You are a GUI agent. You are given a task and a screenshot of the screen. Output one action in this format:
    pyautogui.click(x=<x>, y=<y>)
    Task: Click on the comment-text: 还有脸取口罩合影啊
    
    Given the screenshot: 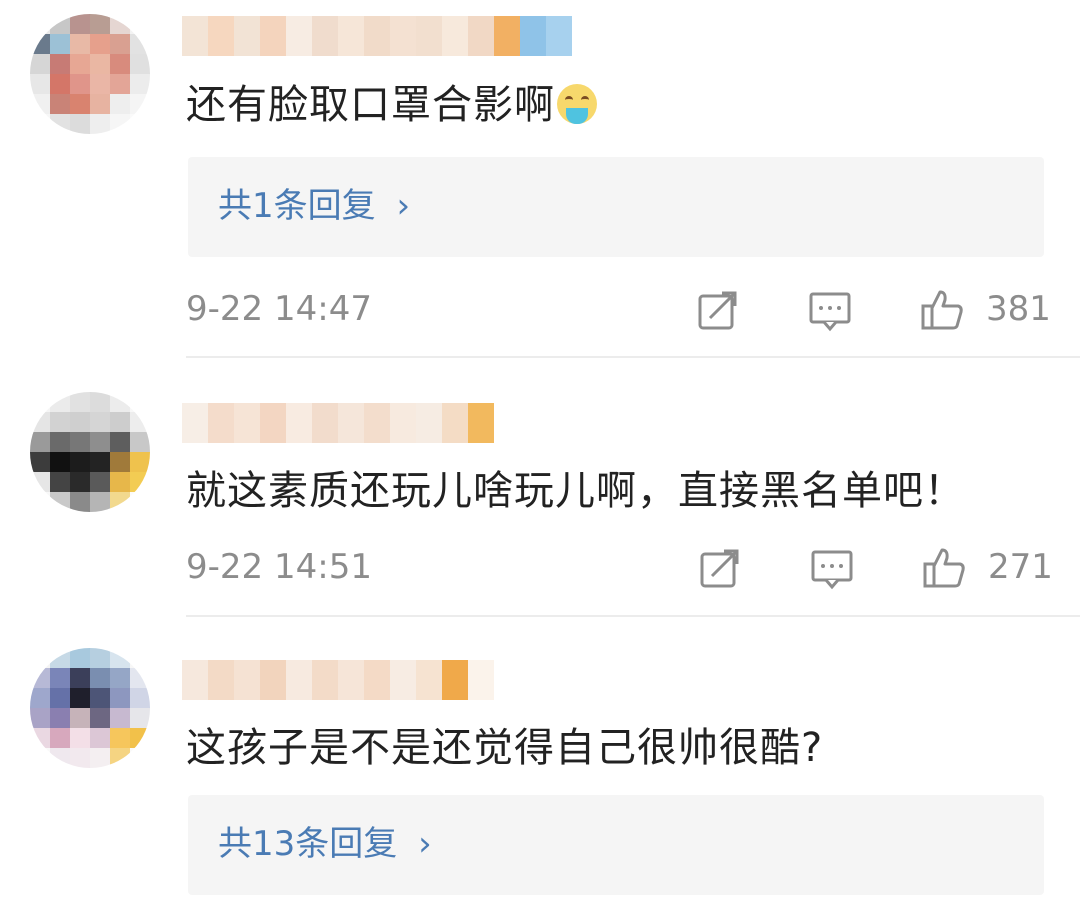 What is the action you would take?
    pyautogui.click(x=391, y=105)
    